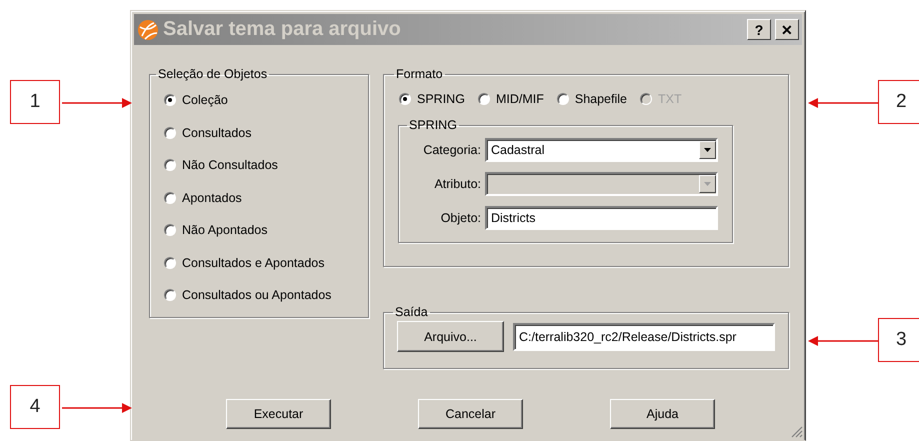 This screenshot has width=919, height=441. Describe the element at coordinates (208, 133) in the screenshot. I see `radio-button: Consultados` at that location.